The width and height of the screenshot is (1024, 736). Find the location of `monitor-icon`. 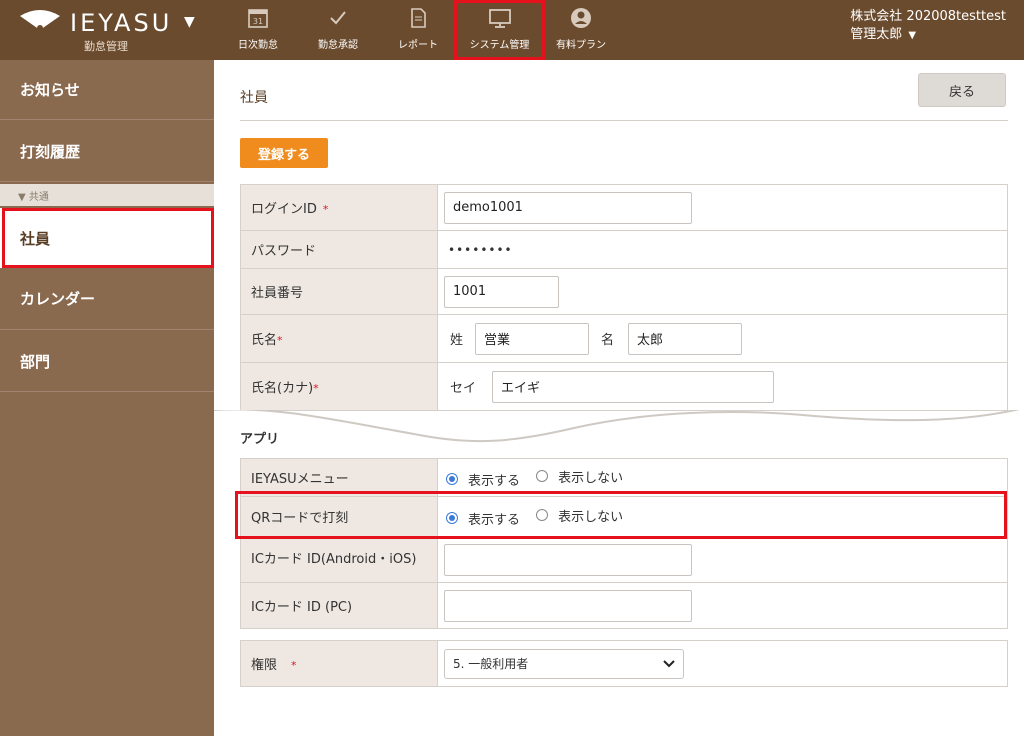

monitor-icon is located at coordinates (500, 18).